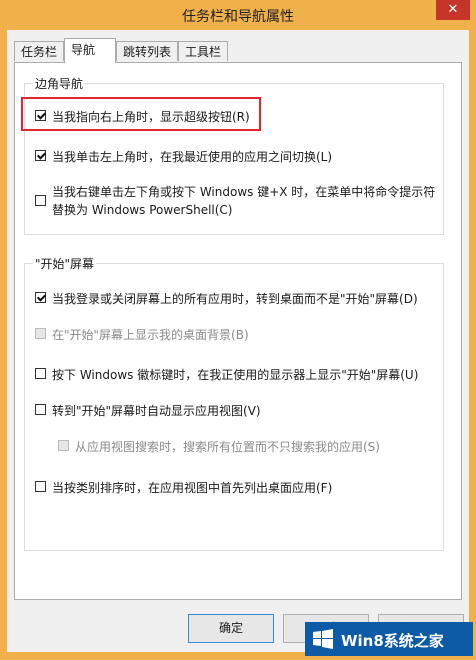 This screenshot has height=660, width=476. Describe the element at coordinates (453, 10) in the screenshot. I see `close-button: ✕` at that location.